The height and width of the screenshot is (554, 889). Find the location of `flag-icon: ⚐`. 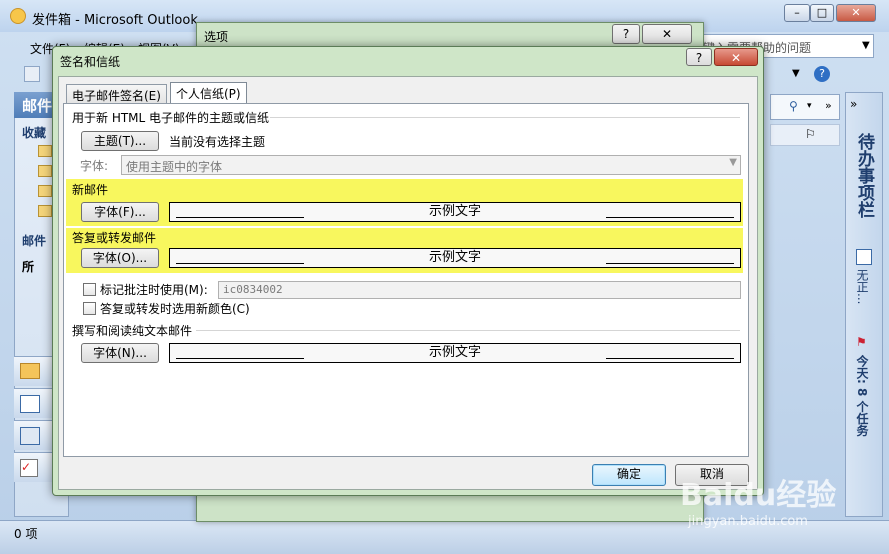

flag-icon: ⚐ is located at coordinates (810, 134).